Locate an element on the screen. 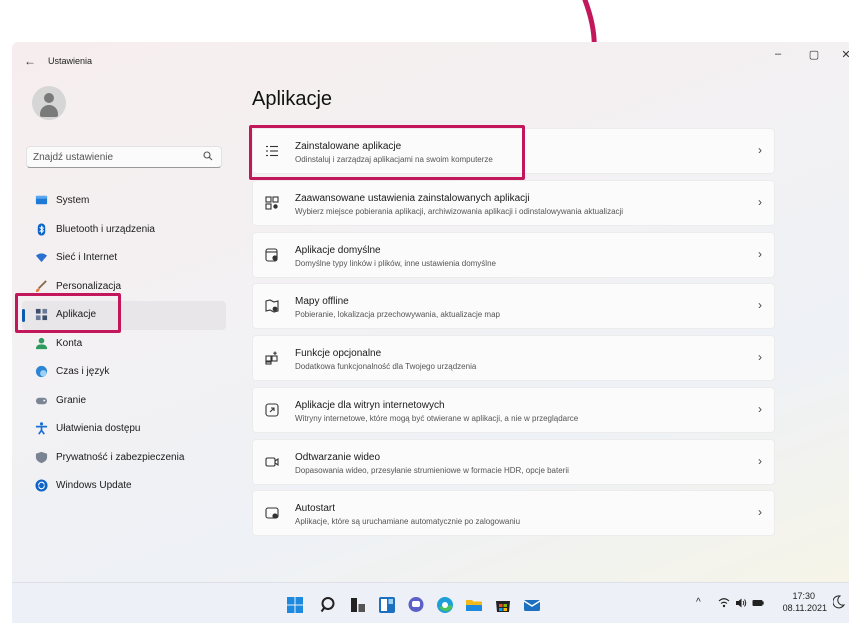  sidebar-item-label: Bluetooth i urządzenia is located at coordinates (105, 229).